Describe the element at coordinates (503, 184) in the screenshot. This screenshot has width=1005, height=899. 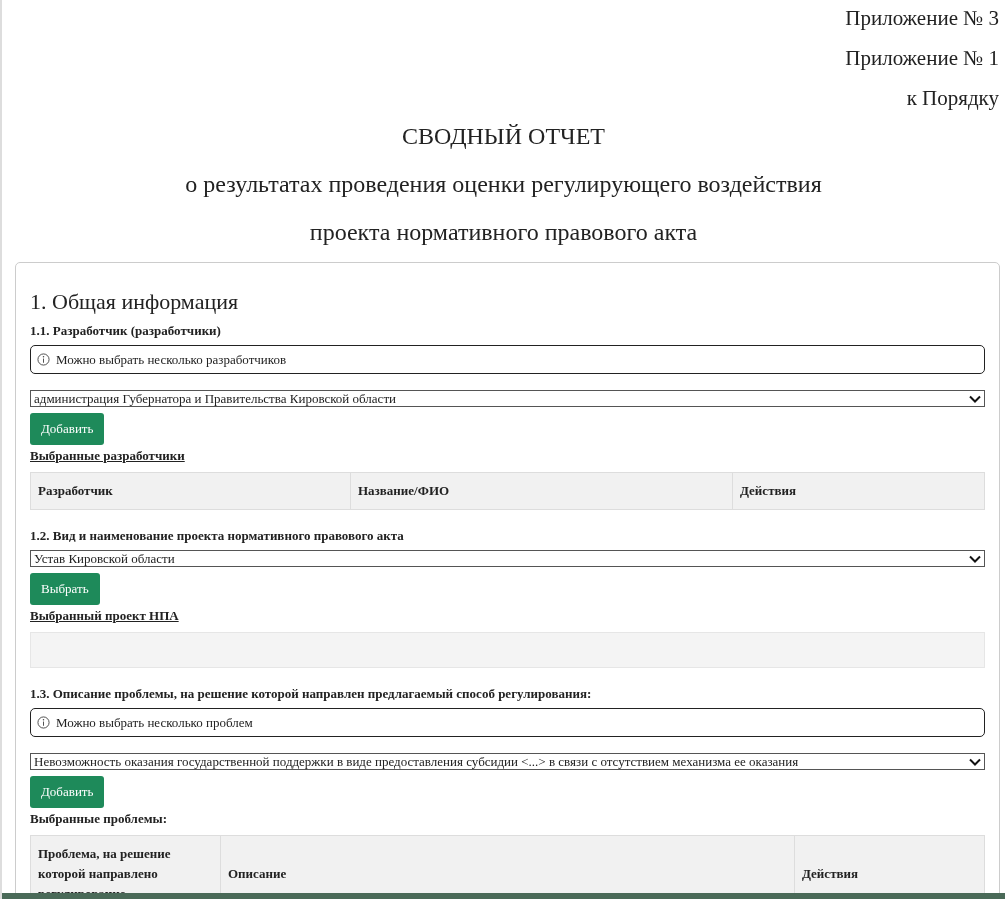
I see `report-subtitle: о результатах проведения оценки регулирующего воздействия` at that location.